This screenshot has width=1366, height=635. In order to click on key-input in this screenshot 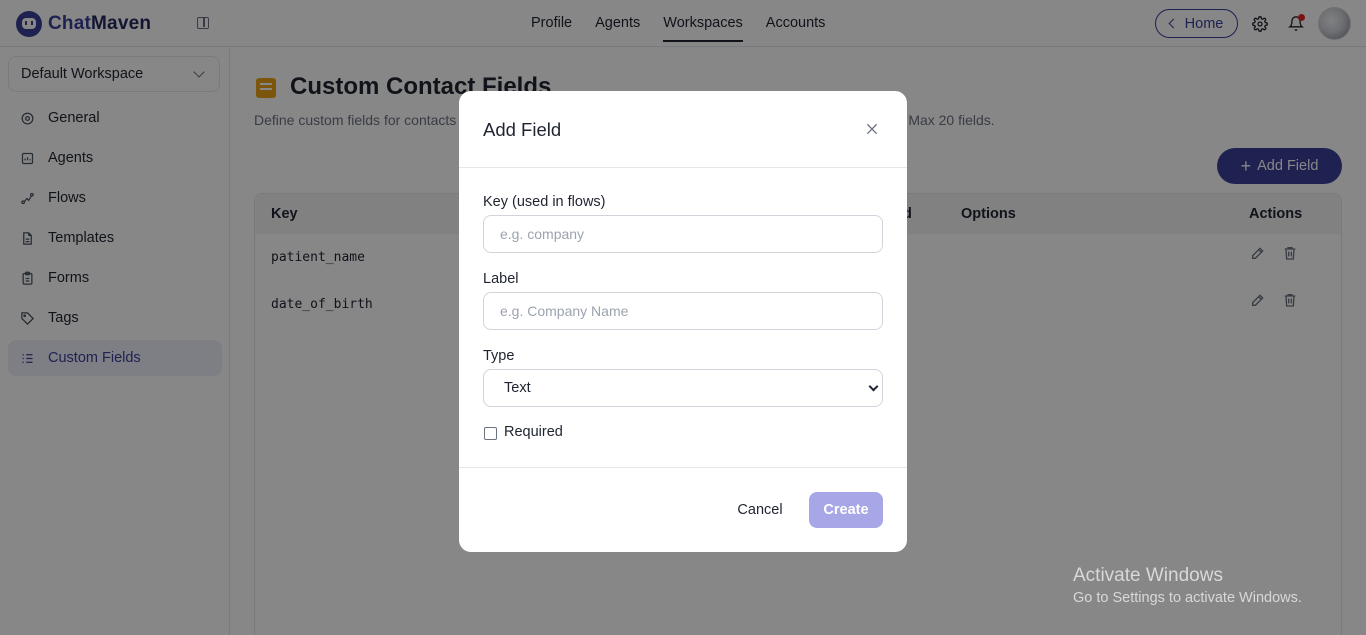, I will do `click(683, 234)`.